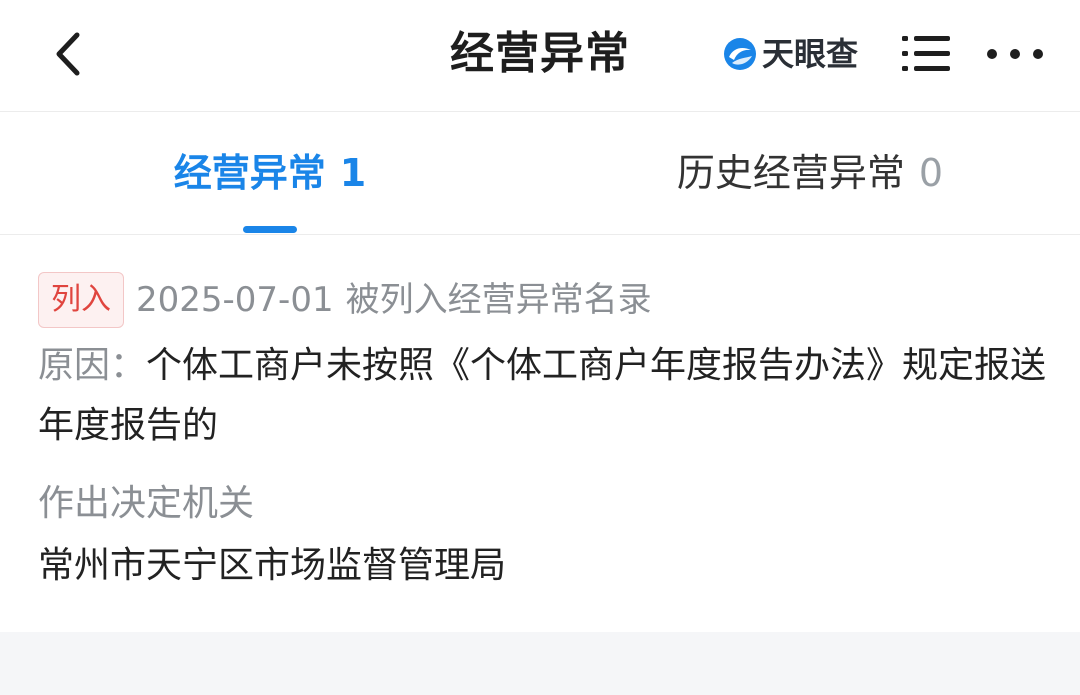  I want to click on page-background-area, so click(540, 663).